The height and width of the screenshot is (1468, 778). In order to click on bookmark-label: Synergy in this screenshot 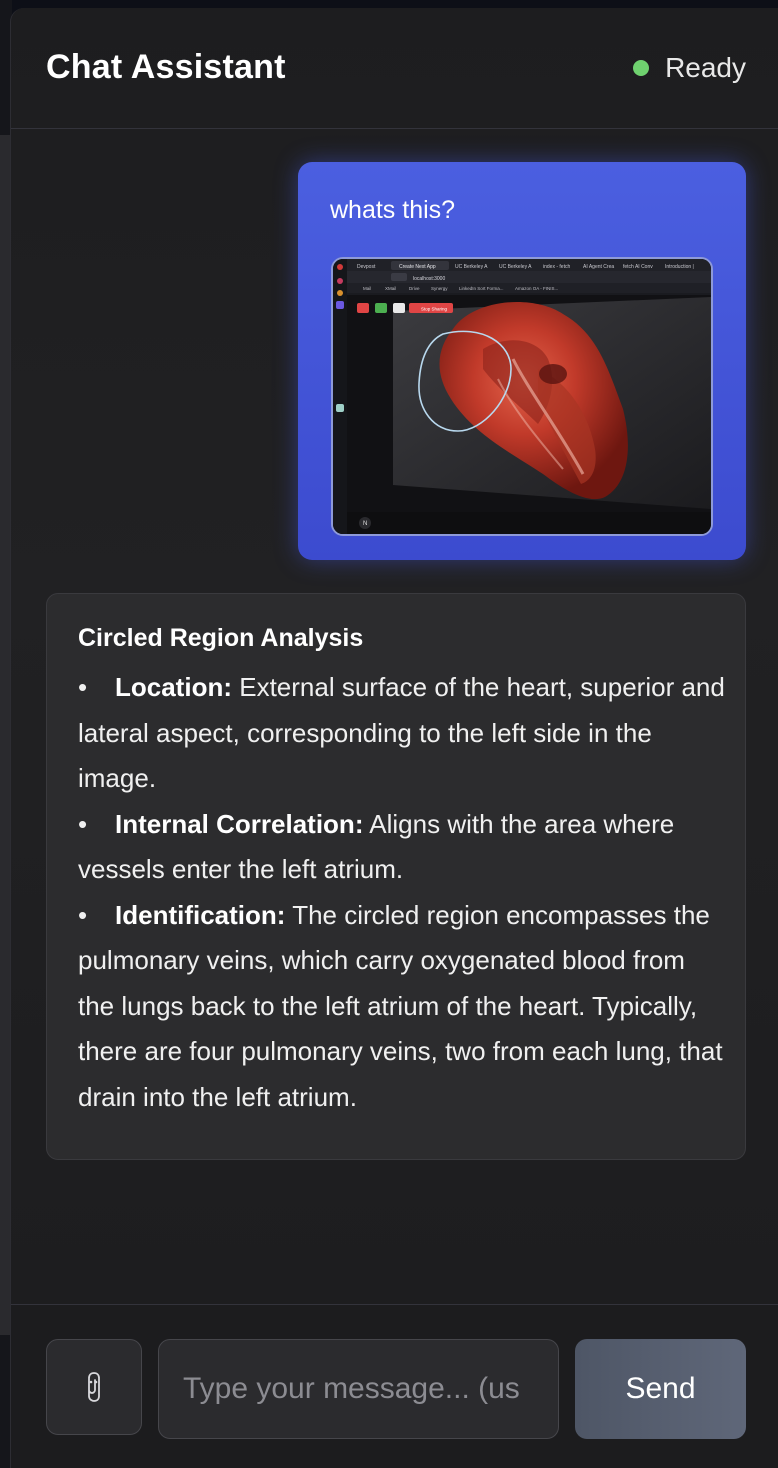, I will do `click(439, 288)`.